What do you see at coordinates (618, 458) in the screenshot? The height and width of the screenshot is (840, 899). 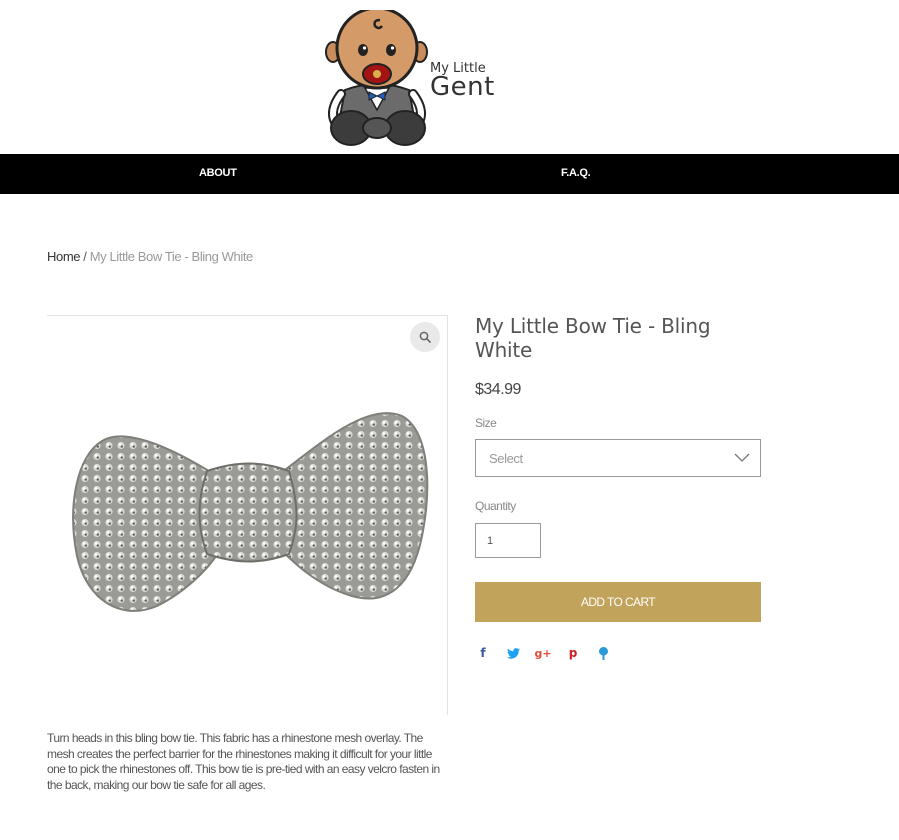 I see `size-select: Select` at bounding box center [618, 458].